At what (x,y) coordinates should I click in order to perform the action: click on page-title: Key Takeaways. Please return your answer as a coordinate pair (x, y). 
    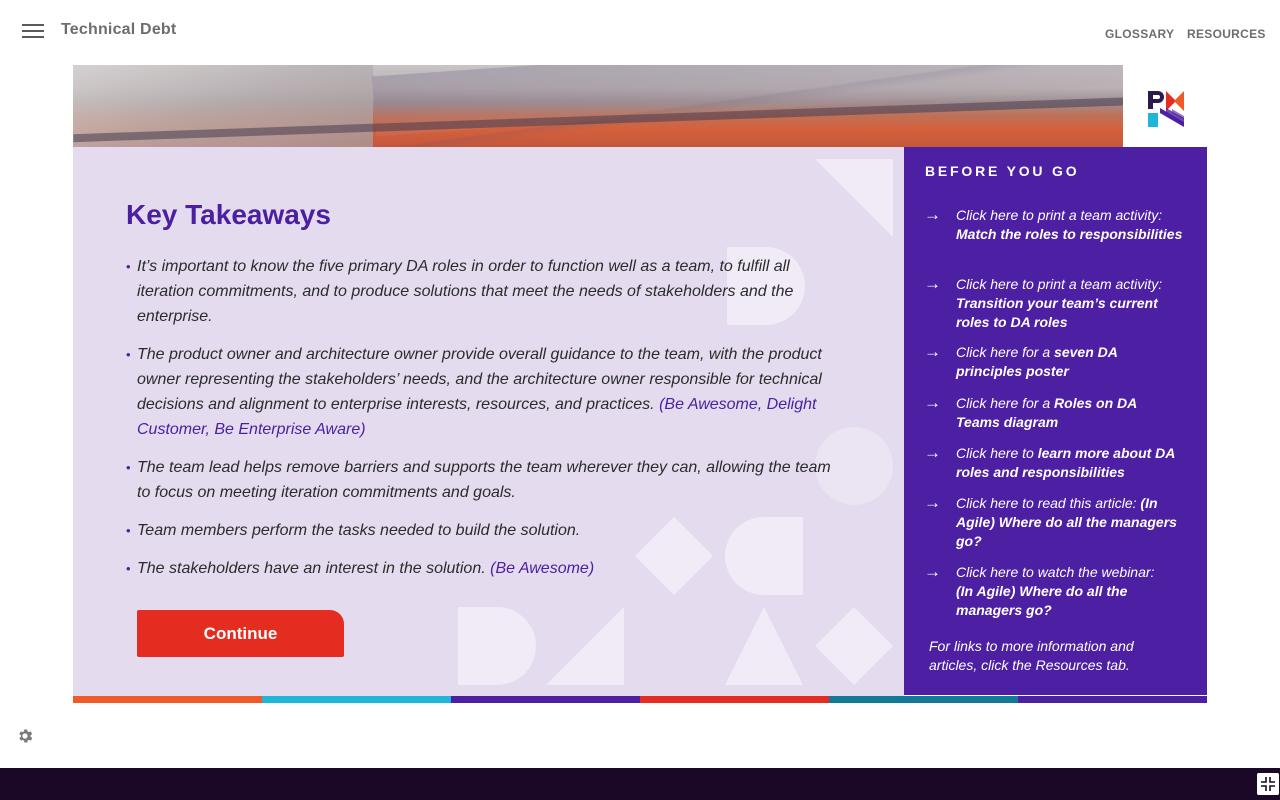
    Looking at the image, I should click on (228, 214).